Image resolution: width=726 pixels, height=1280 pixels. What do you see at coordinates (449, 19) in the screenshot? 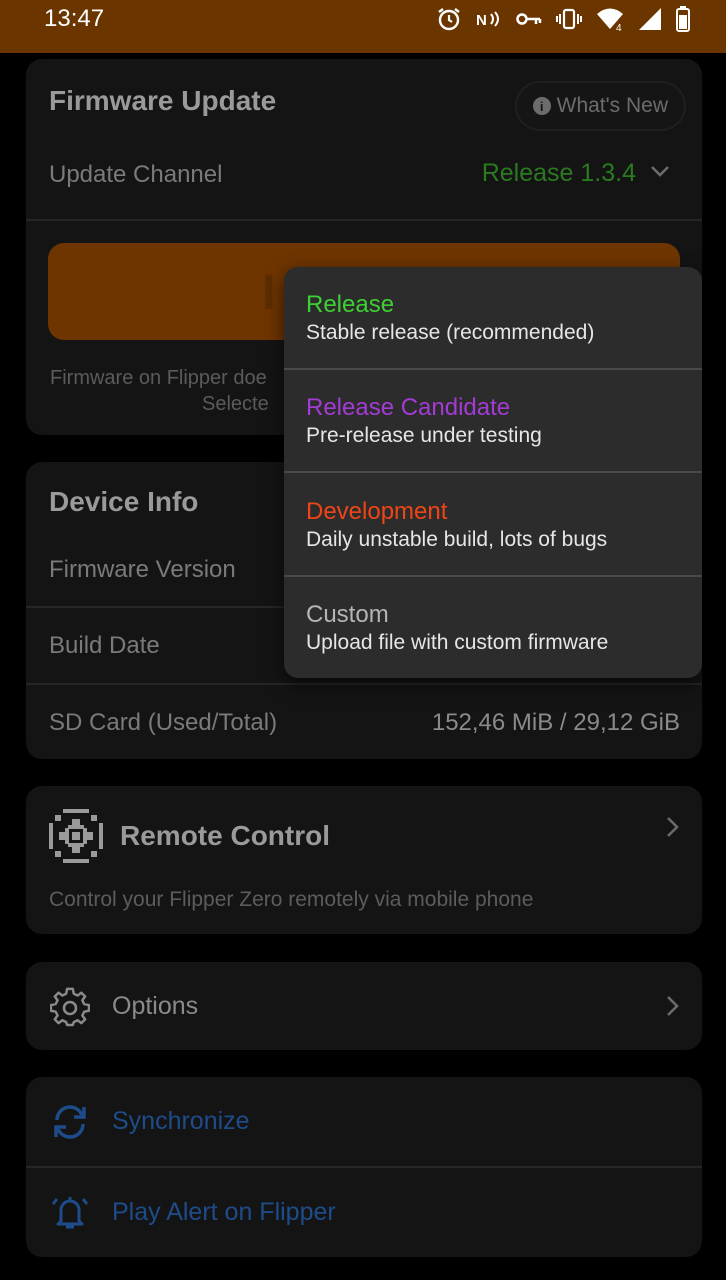
I see `alarm-icon` at bounding box center [449, 19].